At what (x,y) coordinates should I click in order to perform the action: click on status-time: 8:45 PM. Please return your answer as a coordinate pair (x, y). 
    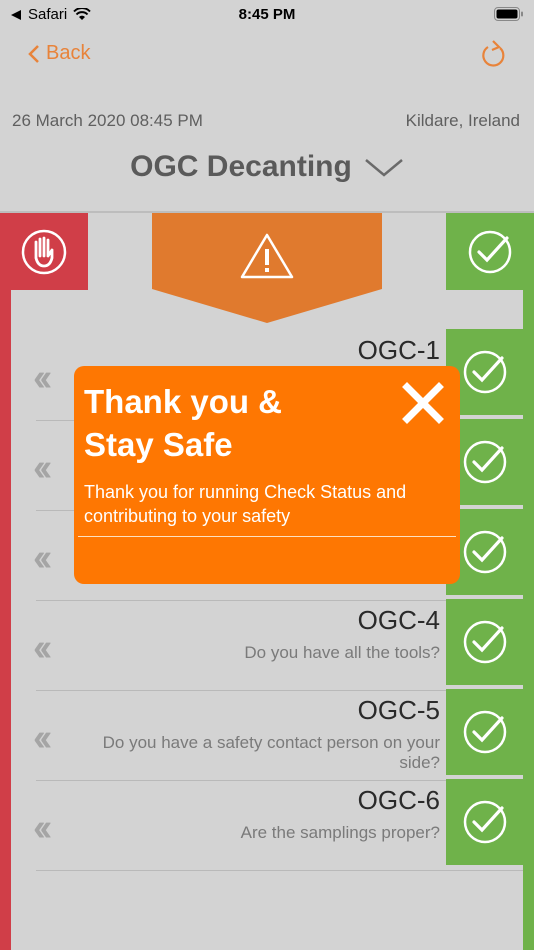
    Looking at the image, I should click on (267, 14).